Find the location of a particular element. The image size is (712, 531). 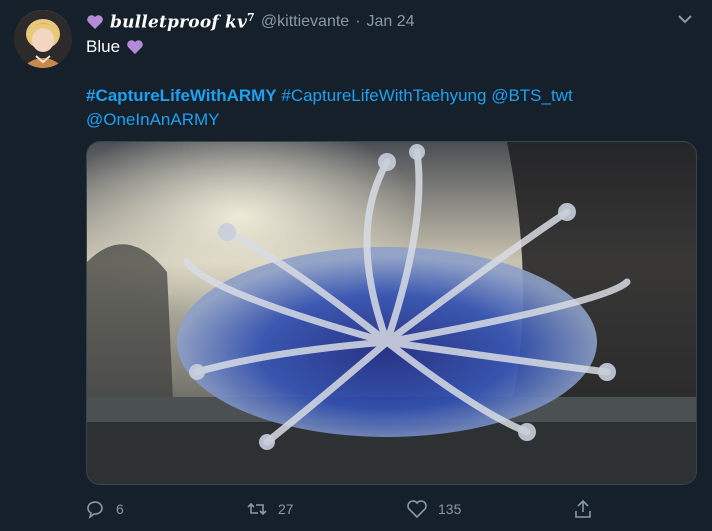

tweet-text: Blue is located at coordinates (115, 47).